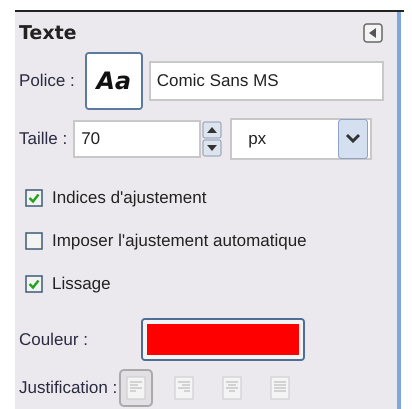 This screenshot has width=412, height=409. I want to click on font-name-field: Comic Sans MS, so click(266, 81).